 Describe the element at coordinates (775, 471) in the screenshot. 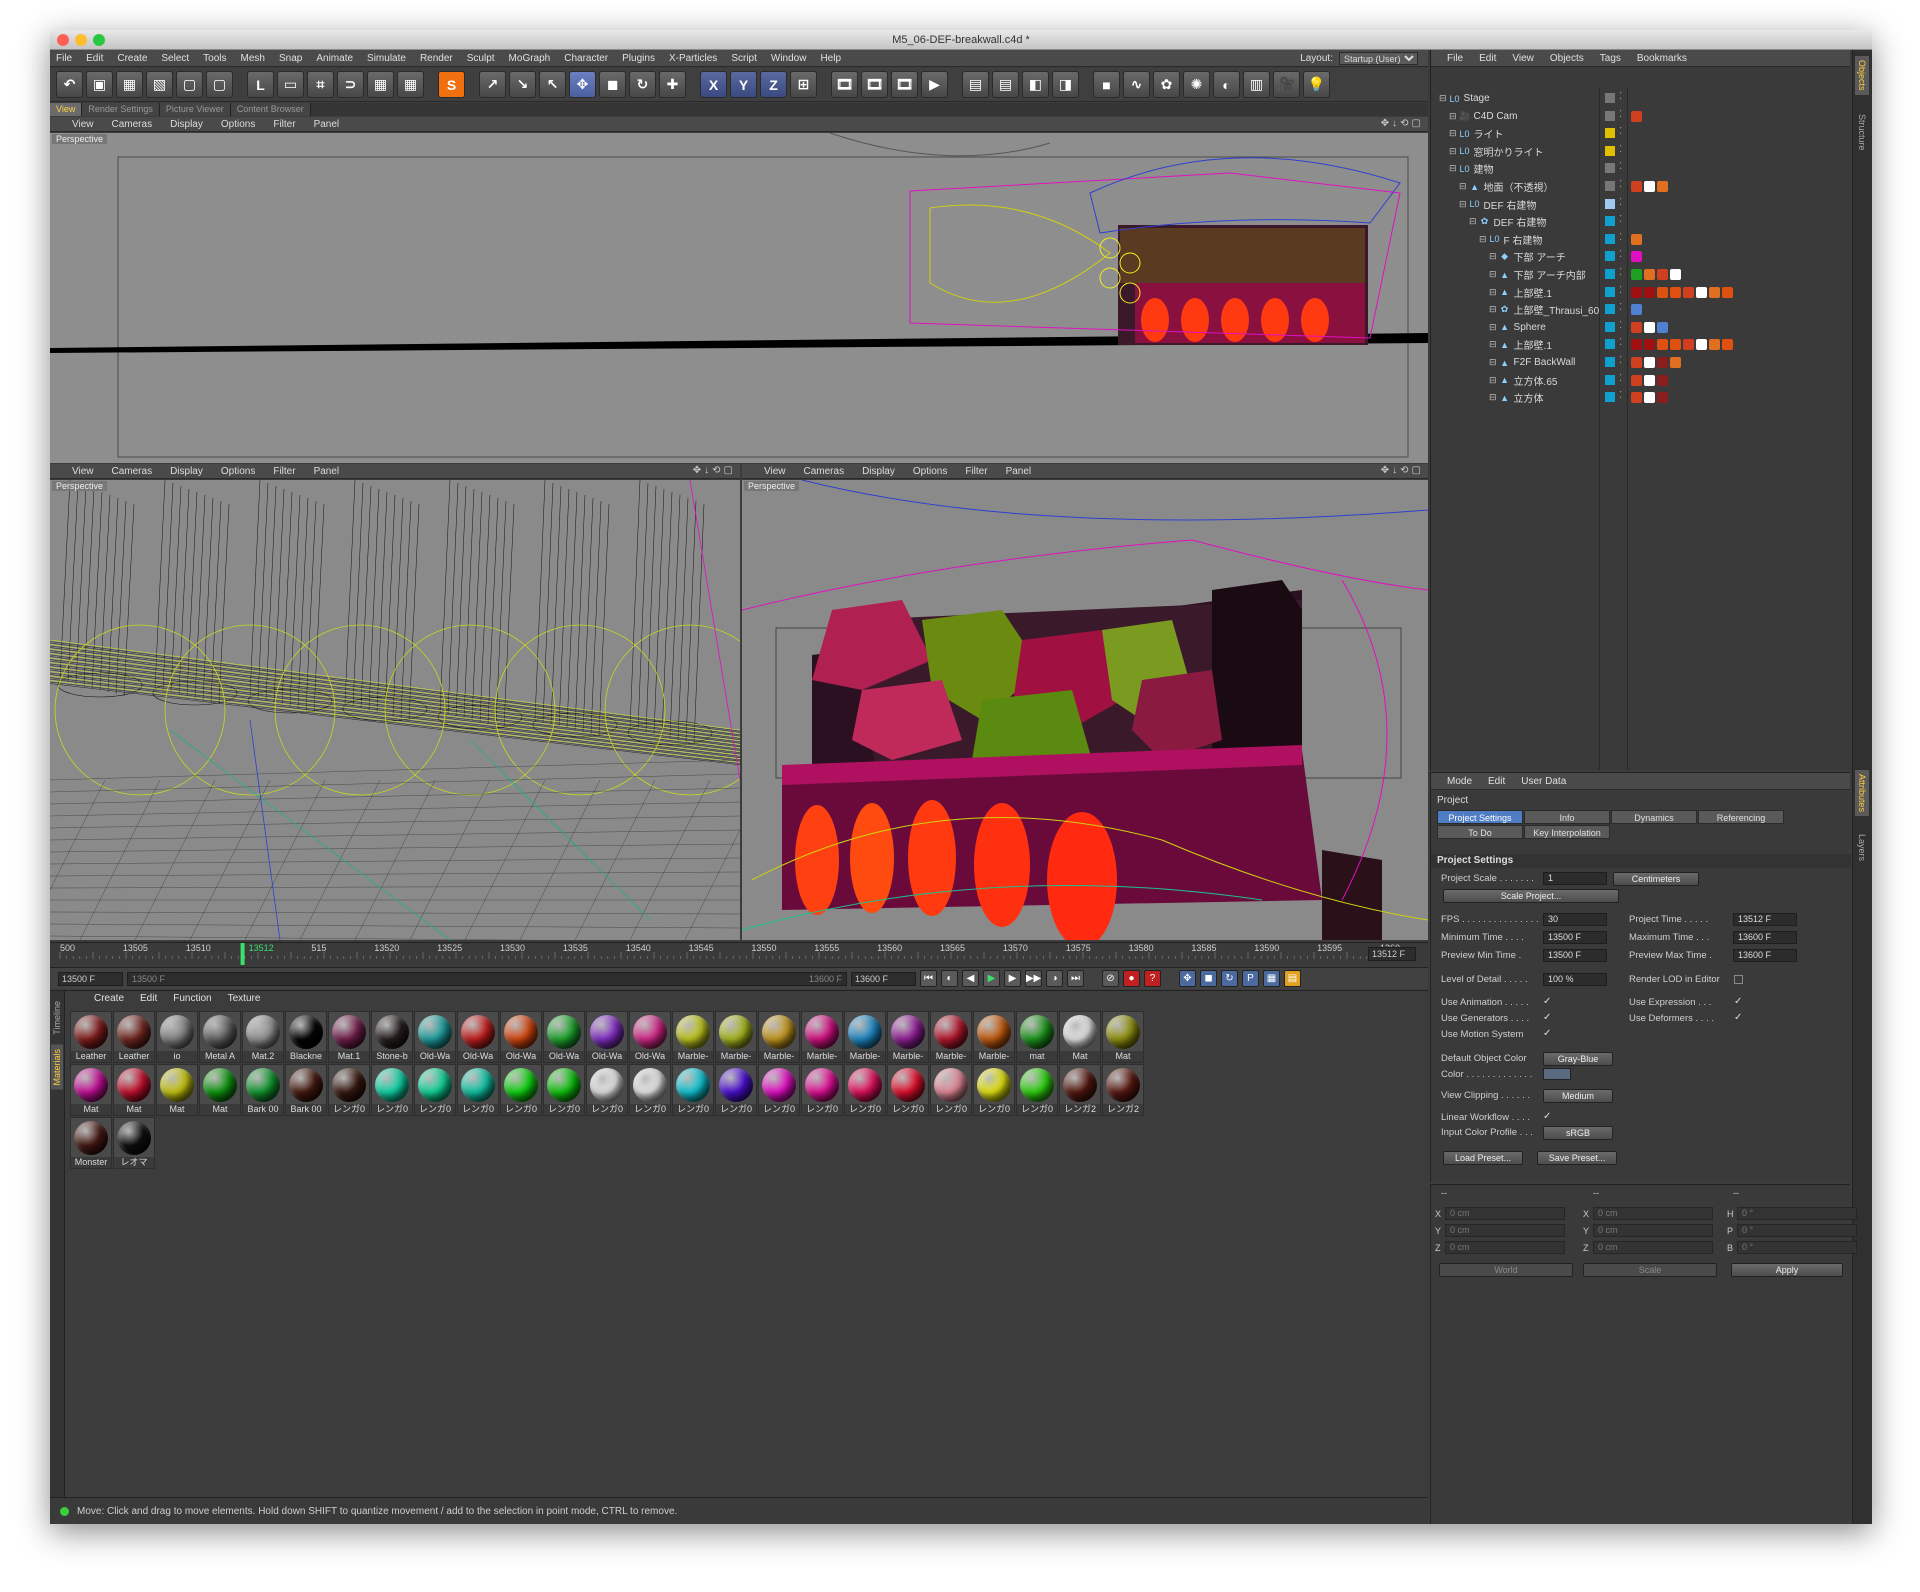

I see `viewport-menu-view: View` at that location.